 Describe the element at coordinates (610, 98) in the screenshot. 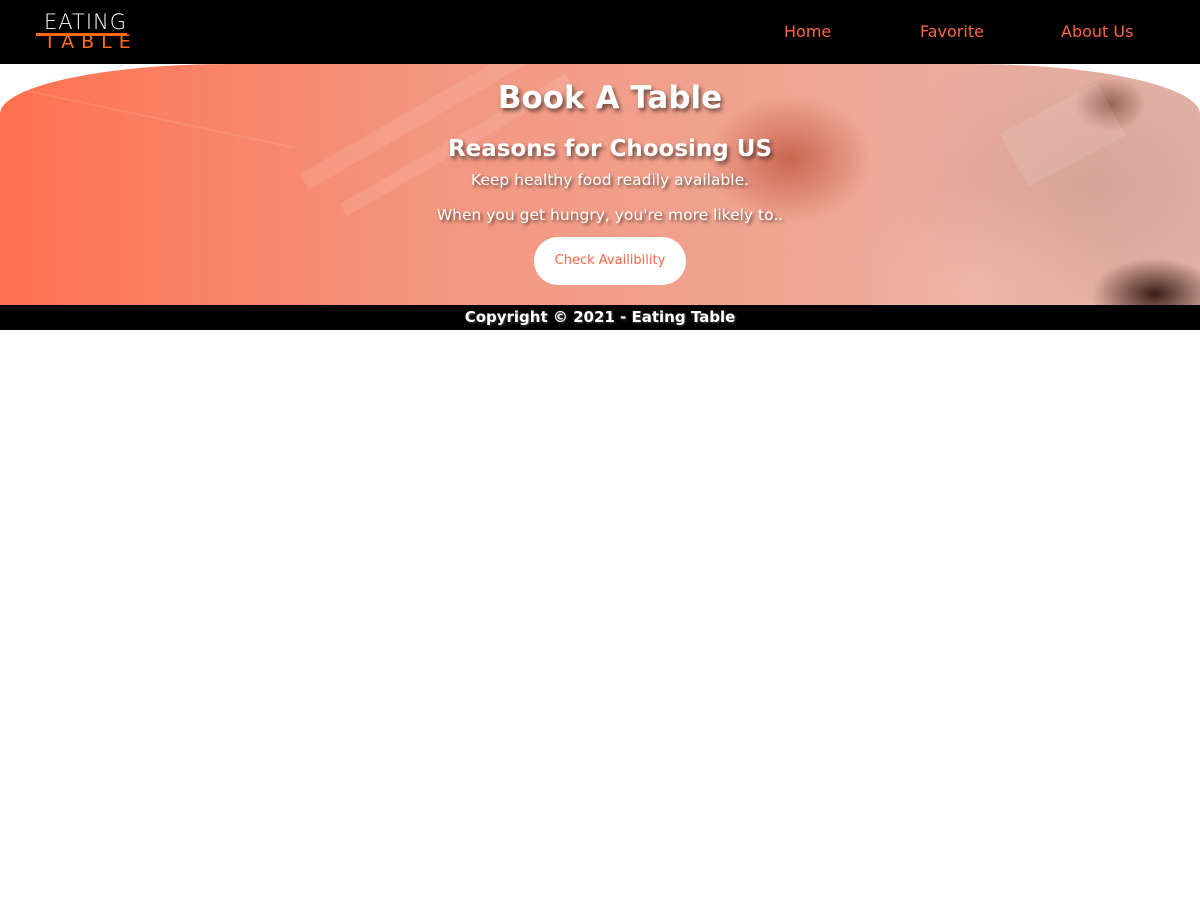

I see `hero-title: Book A Table` at that location.